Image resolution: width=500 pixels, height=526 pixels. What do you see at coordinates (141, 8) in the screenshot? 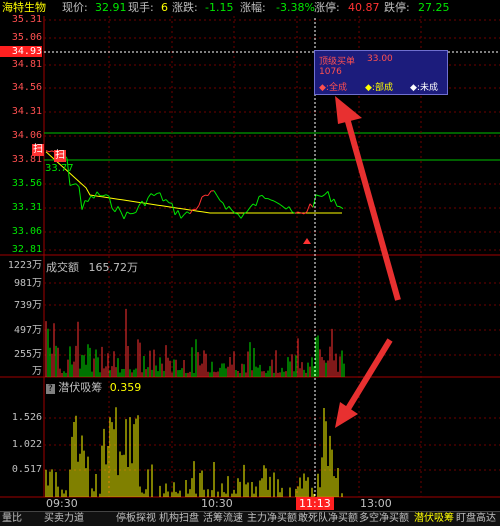
I see `volume-label: 现手:` at bounding box center [141, 8].